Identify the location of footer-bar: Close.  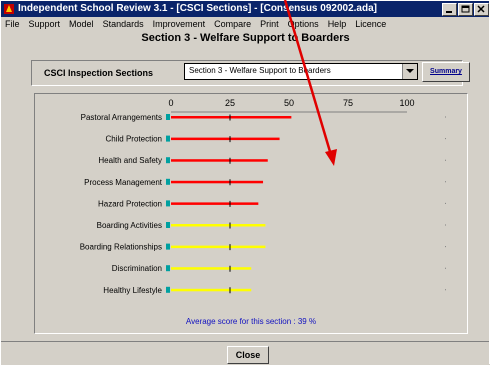
(245, 353).